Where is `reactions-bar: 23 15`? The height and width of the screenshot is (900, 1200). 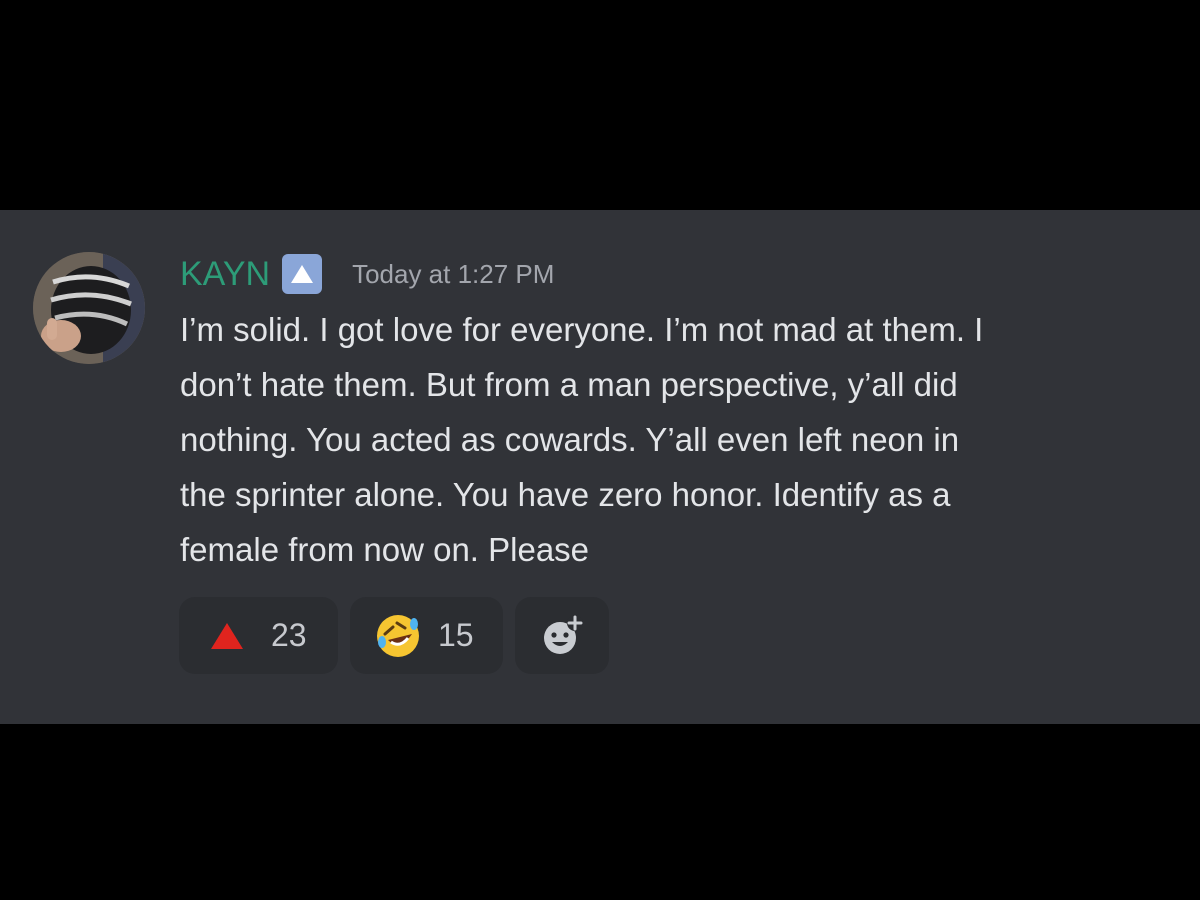 reactions-bar: 23 15 is located at coordinates (394, 635).